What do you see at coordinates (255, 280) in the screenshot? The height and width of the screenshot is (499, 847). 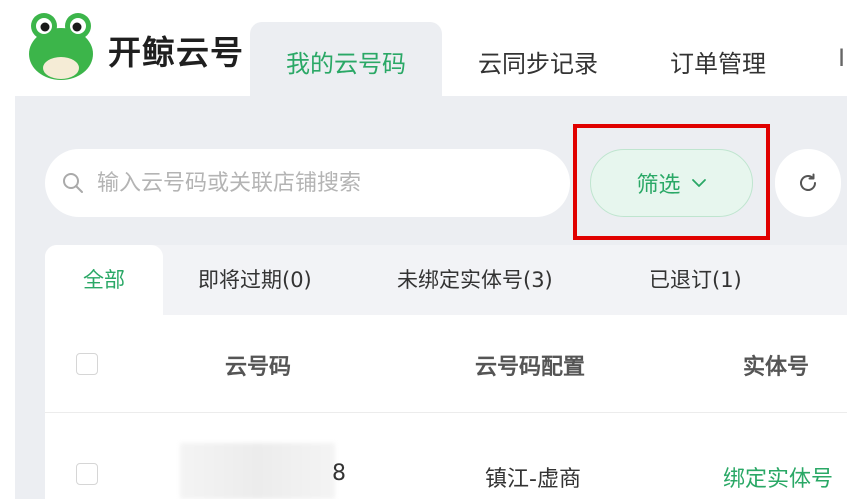 I see `tab-expiring: 即将过期(0)` at bounding box center [255, 280].